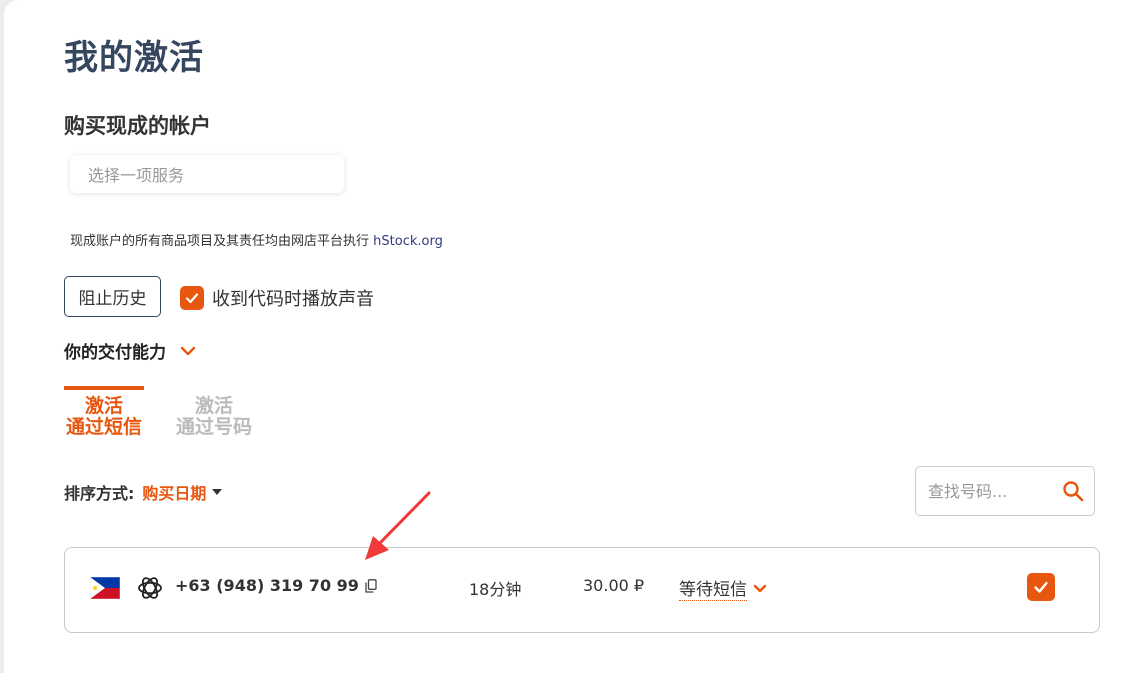  What do you see at coordinates (408, 241) in the screenshot?
I see `hstock-link: hStock.org` at bounding box center [408, 241].